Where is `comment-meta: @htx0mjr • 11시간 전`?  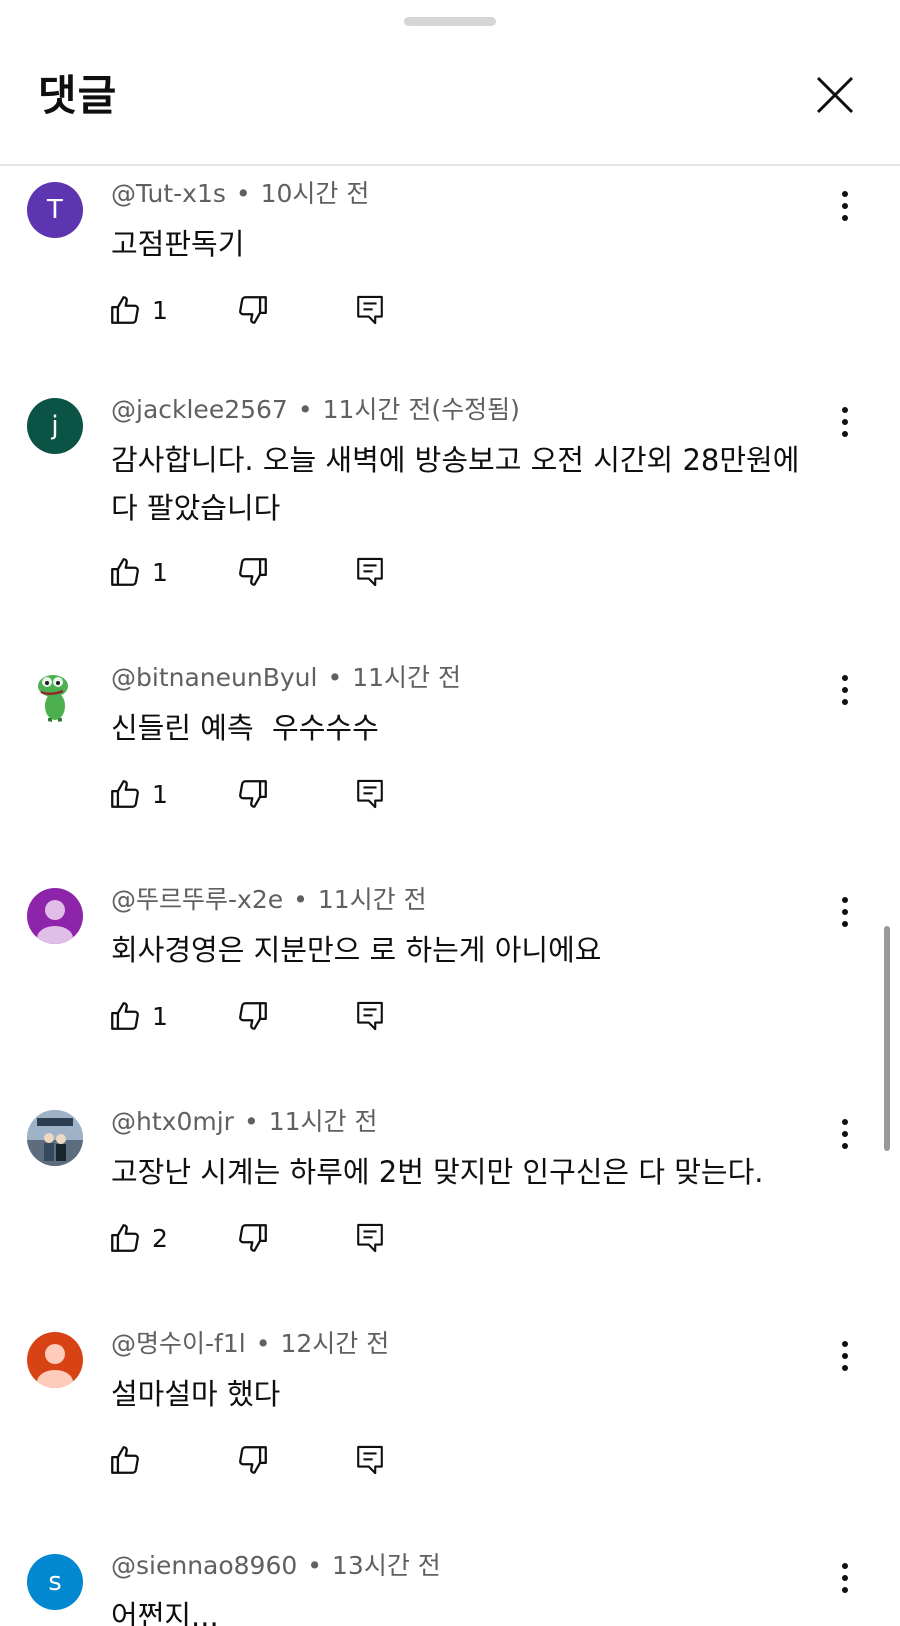
comment-meta: @htx0mjr • 11시간 전 is located at coordinates (244, 1122).